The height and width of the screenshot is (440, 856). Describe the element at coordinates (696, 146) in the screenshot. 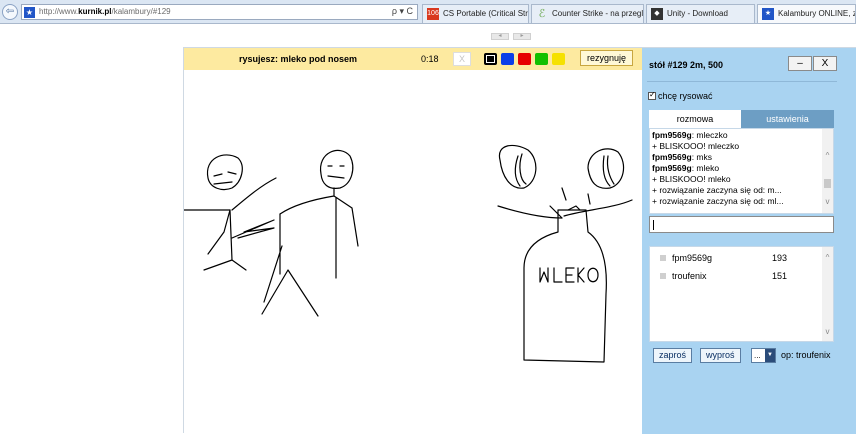

I see `chat-line: + BLISKOOO! mleczko` at that location.